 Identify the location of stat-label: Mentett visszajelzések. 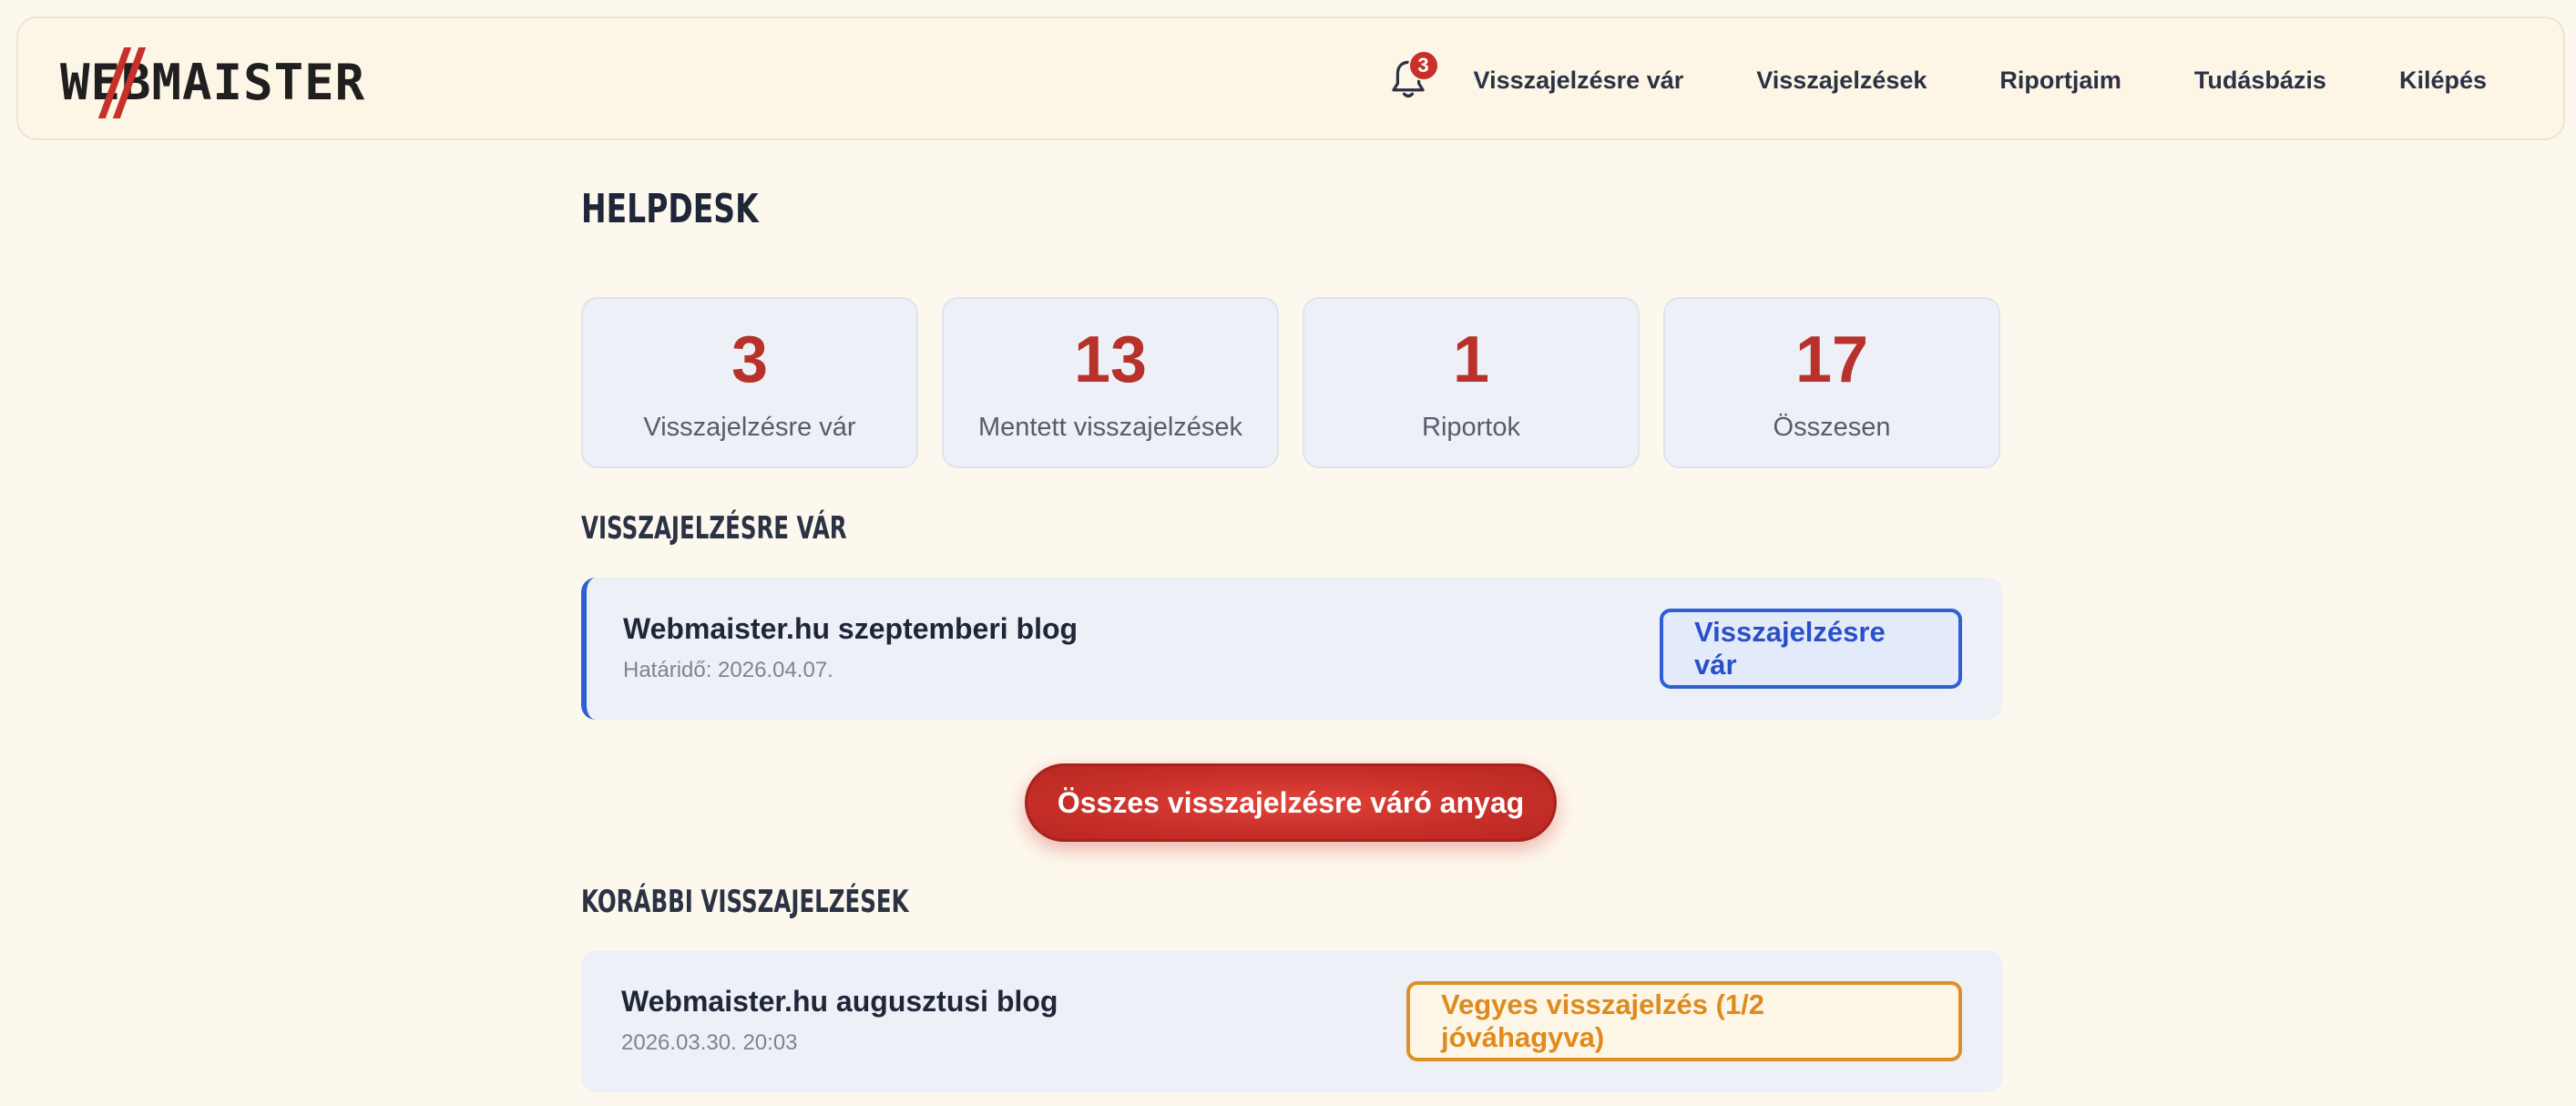
(1110, 427).